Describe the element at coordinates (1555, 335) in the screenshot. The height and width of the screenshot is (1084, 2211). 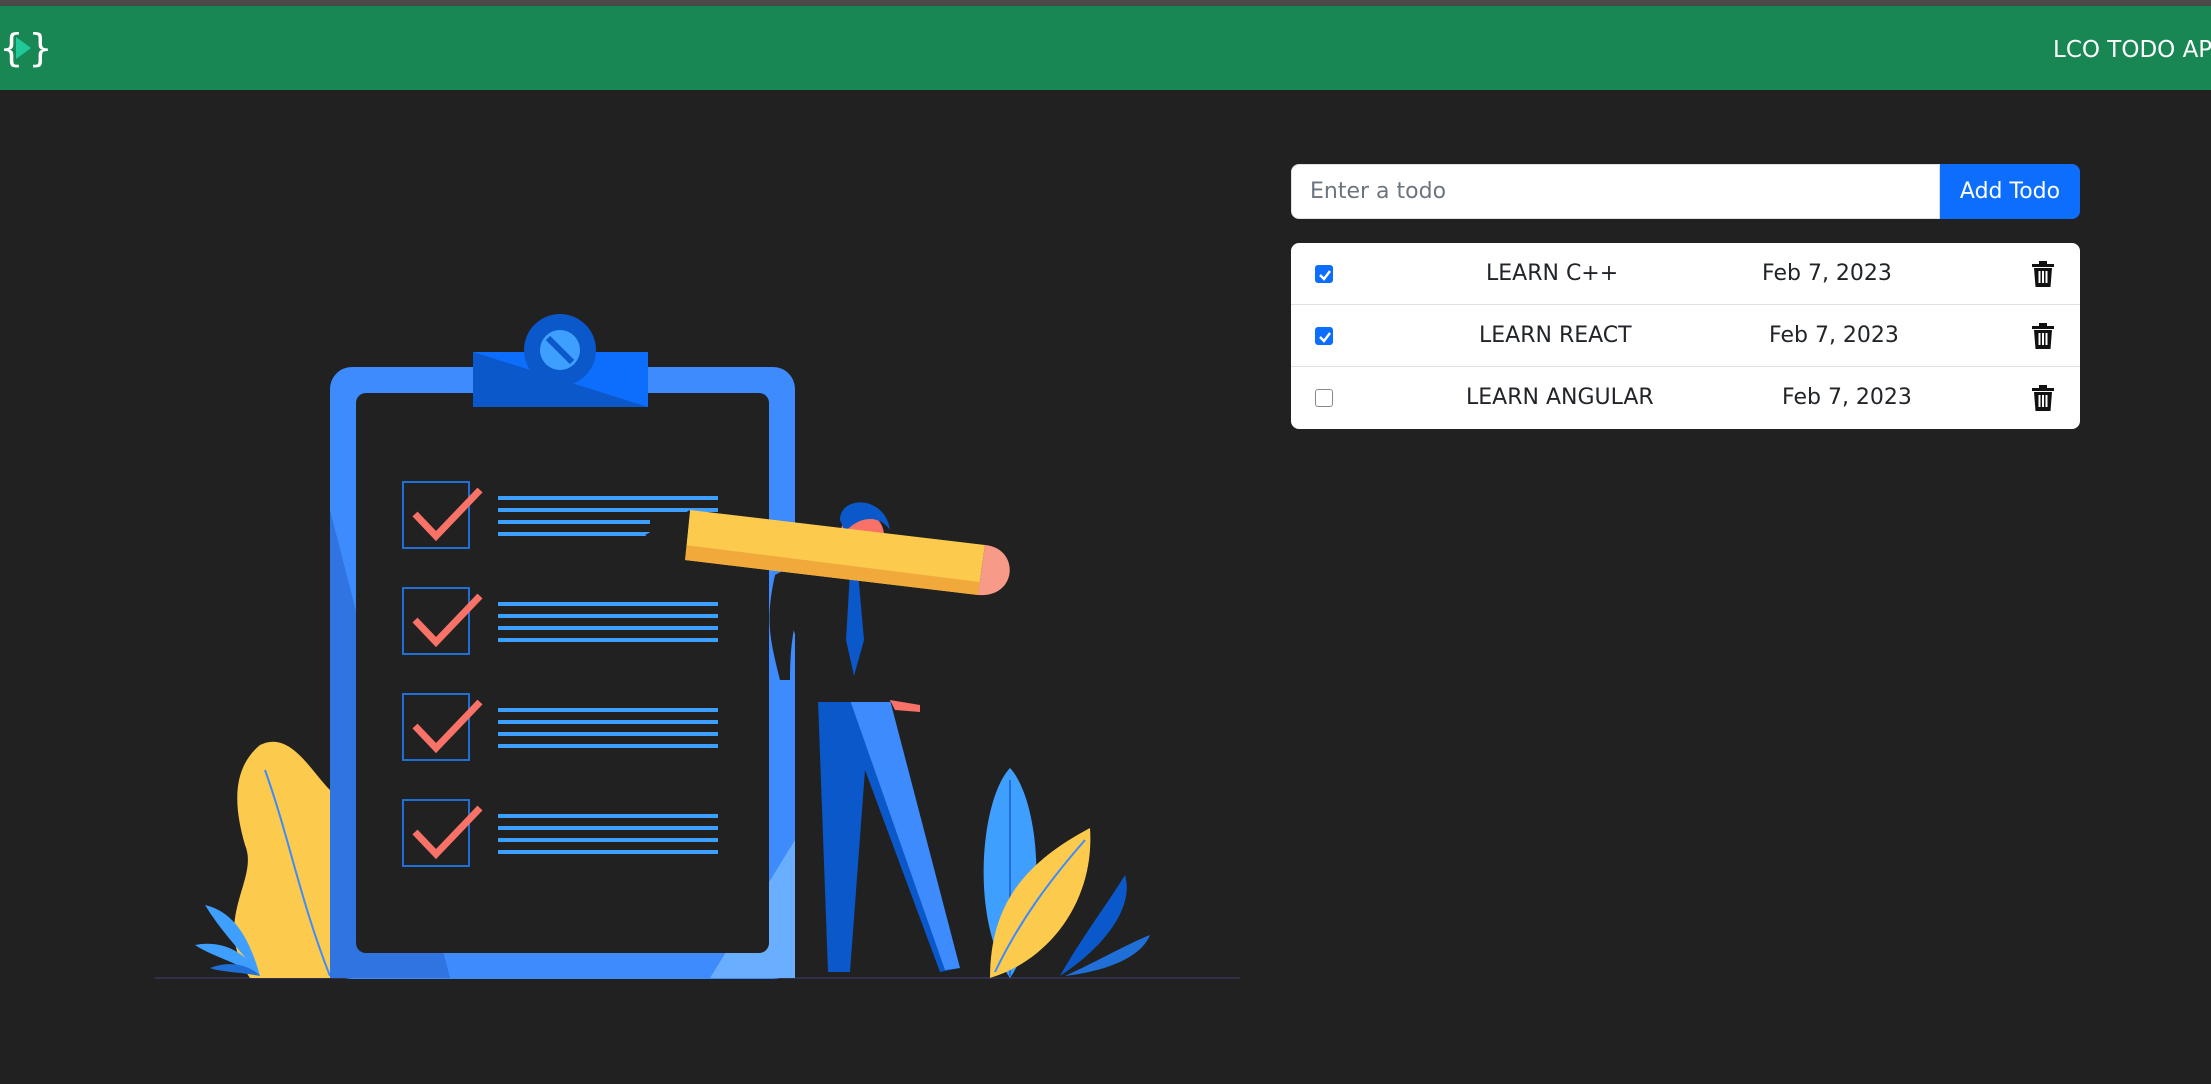
I see `todo-title: LEARN REACT` at that location.